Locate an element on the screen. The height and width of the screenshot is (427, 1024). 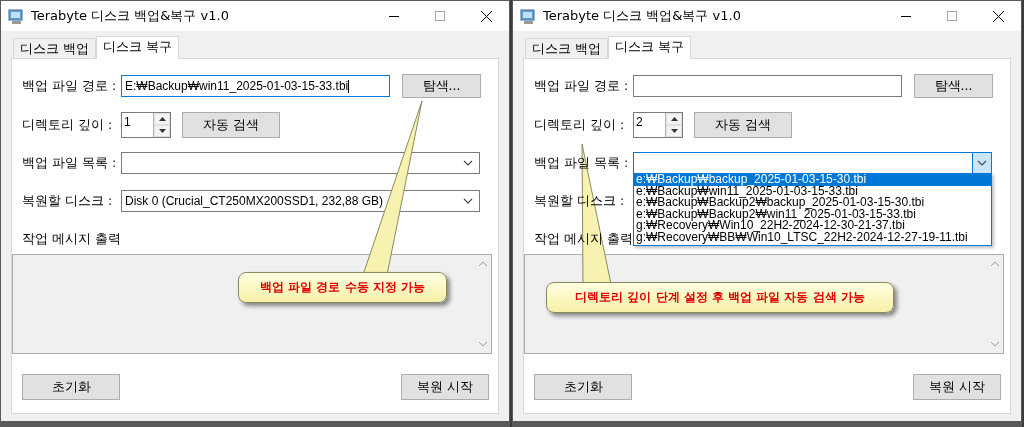
path-field is located at coordinates (767, 86).